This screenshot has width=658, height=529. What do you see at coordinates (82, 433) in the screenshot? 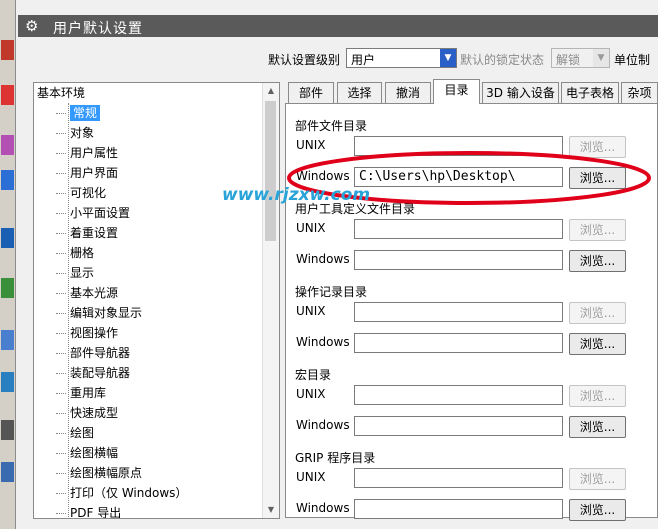
I see `tree-item-label: 绘图` at bounding box center [82, 433].